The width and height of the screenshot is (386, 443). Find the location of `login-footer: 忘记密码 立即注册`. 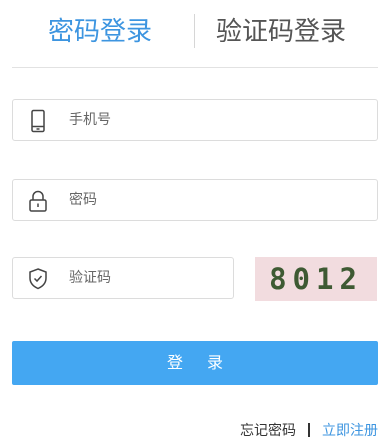

login-footer: 忘记密码 立即注册 is located at coordinates (309, 431).